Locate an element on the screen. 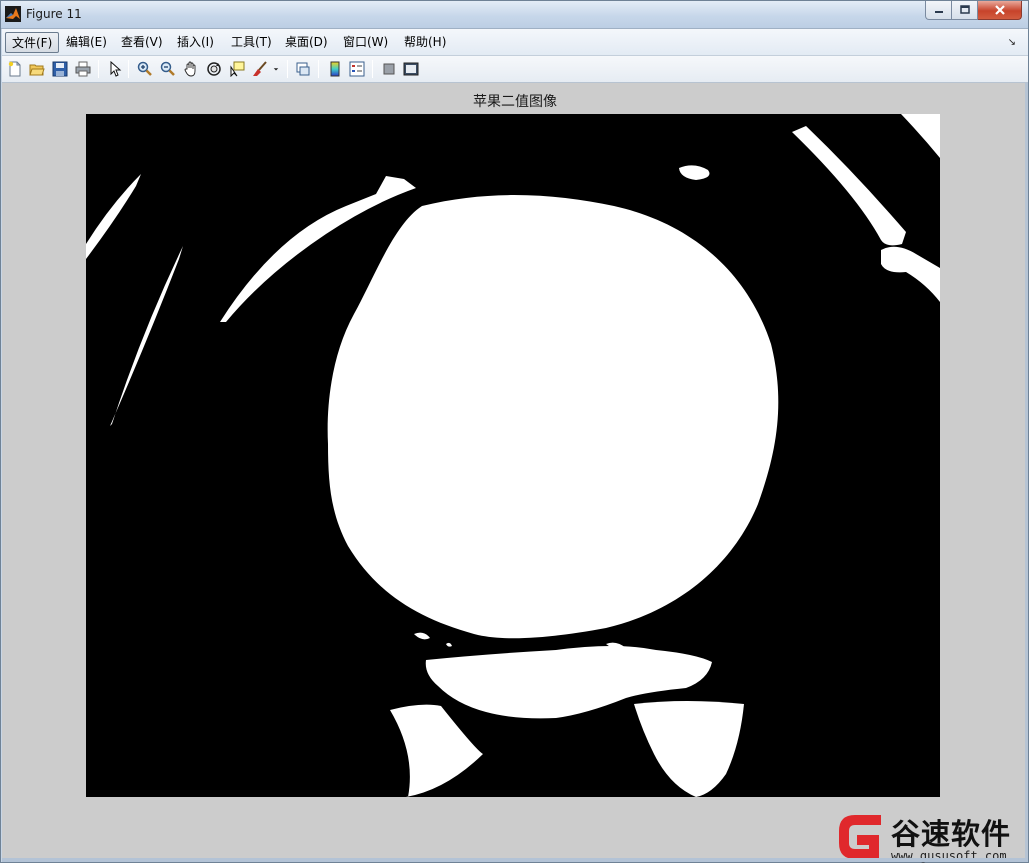 Image resolution: width=1029 pixels, height=863 pixels. menu-tools: 工具(T) is located at coordinates (251, 42).